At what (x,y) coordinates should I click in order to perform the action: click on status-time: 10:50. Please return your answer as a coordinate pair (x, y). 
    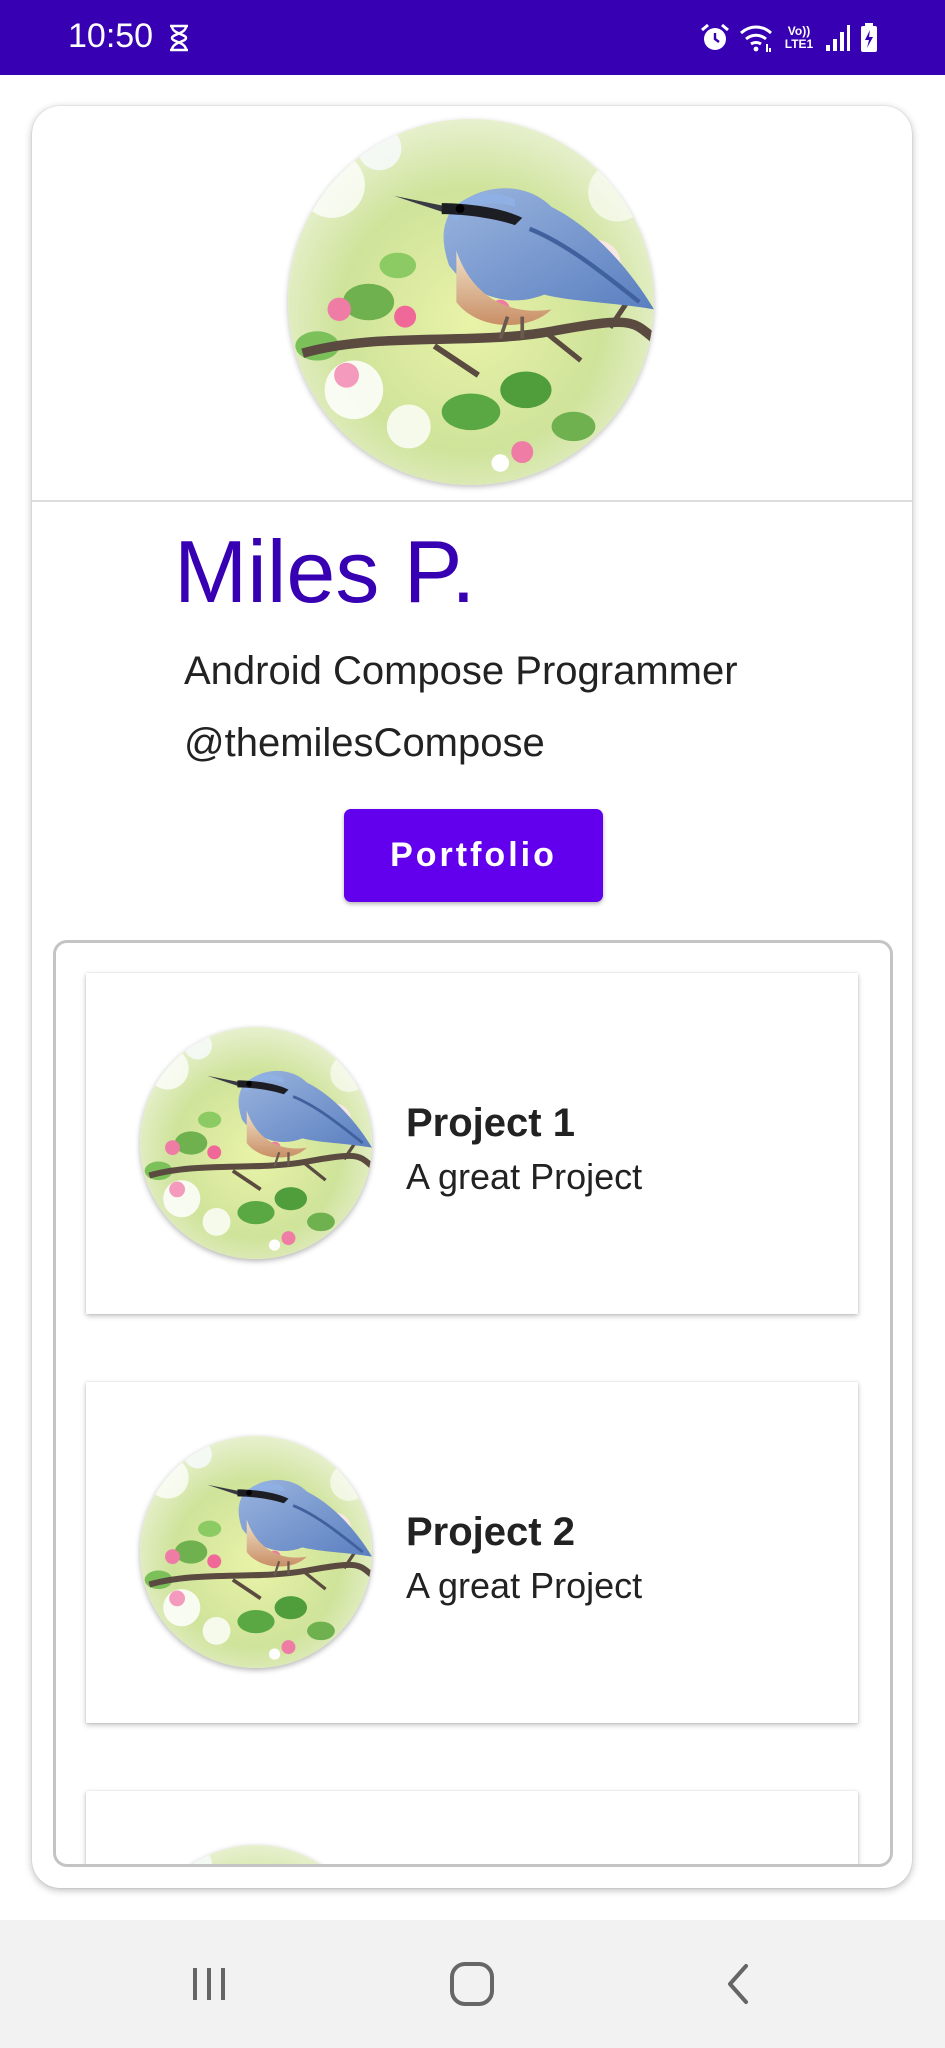
    Looking at the image, I should click on (111, 36).